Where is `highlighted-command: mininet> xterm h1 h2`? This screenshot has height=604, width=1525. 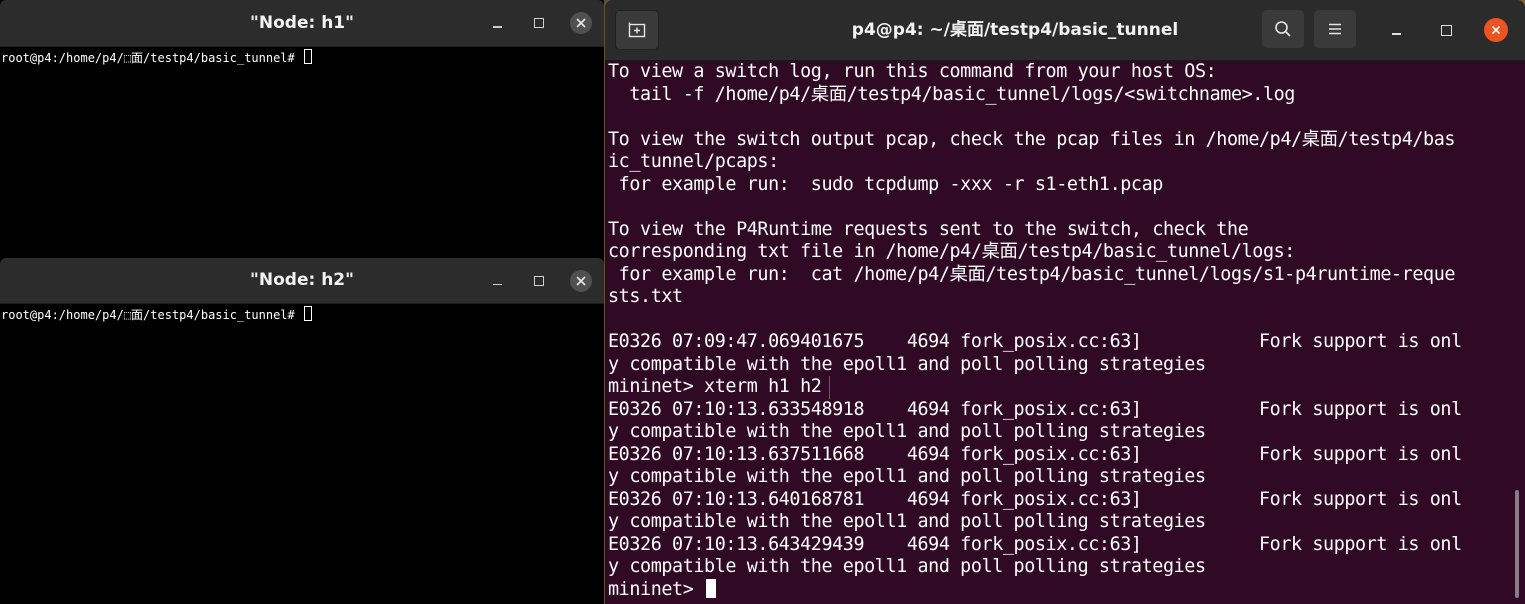
highlighted-command: mininet> xterm h1 h2 is located at coordinates (719, 387).